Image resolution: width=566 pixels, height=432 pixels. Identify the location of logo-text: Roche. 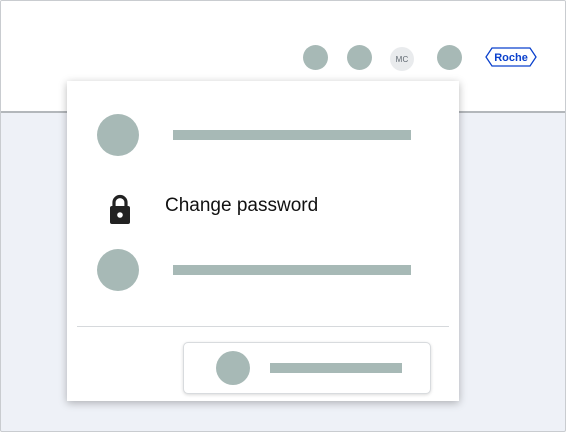
(511, 58).